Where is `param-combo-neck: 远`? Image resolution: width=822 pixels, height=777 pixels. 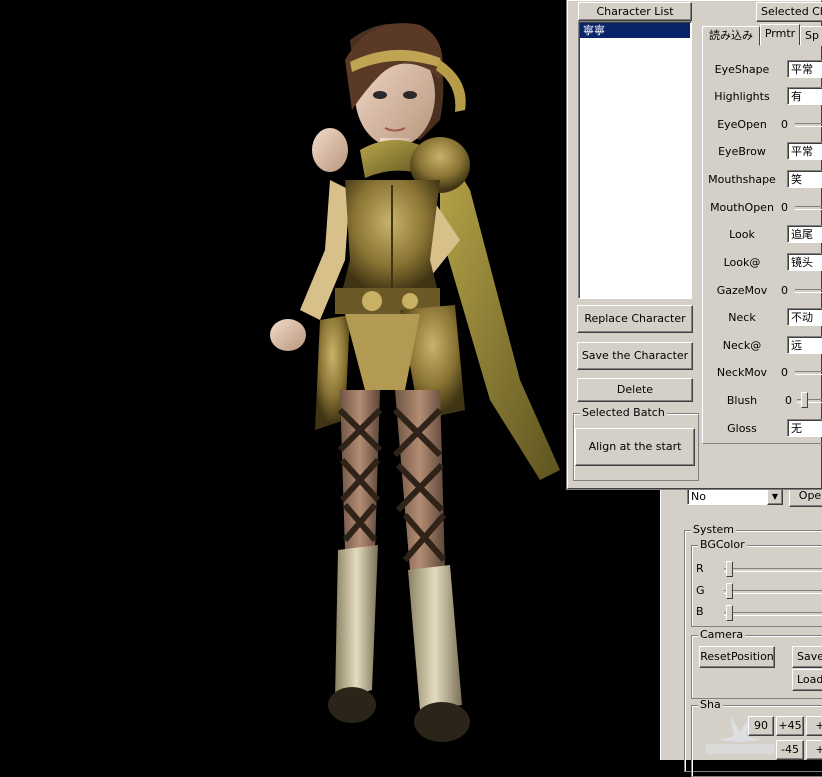
param-combo-neck: 远 is located at coordinates (804, 345).